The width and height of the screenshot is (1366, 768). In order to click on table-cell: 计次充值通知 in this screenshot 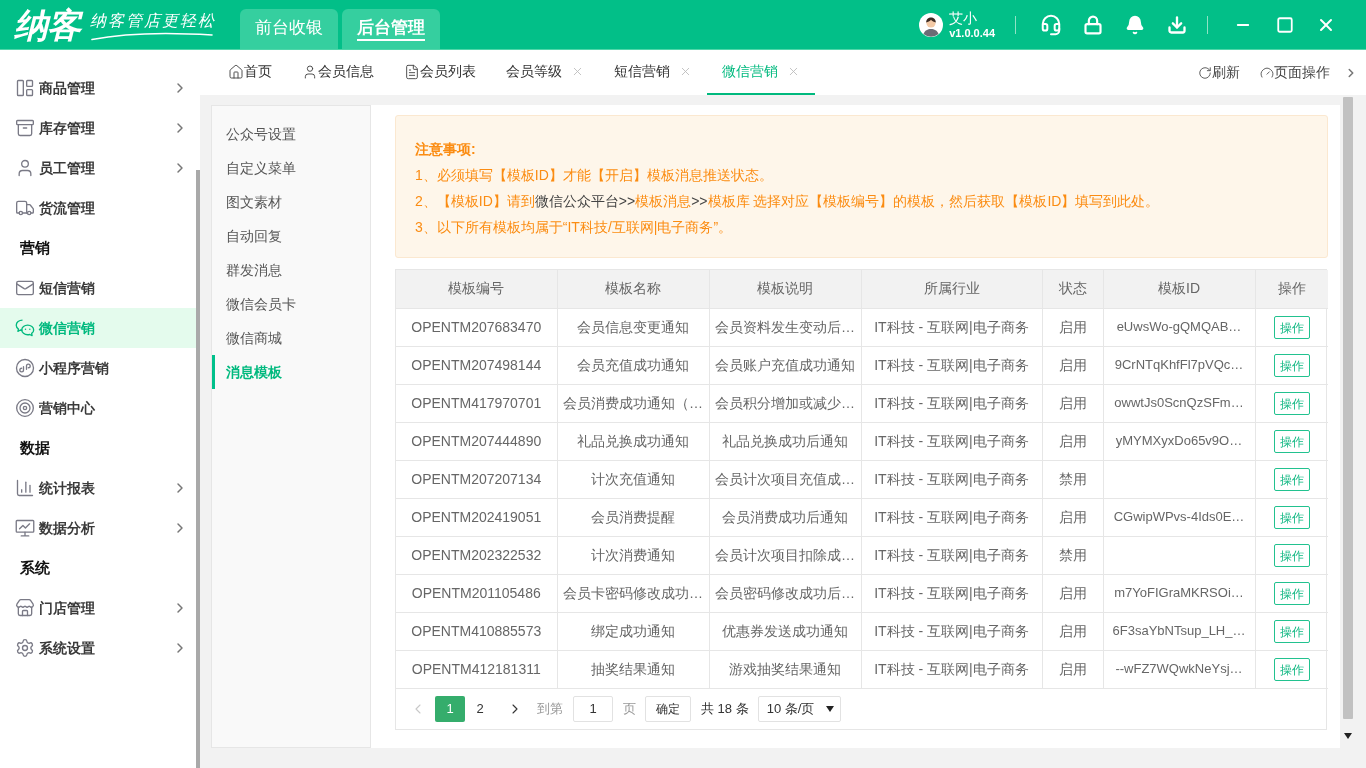, I will do `click(633, 479)`.